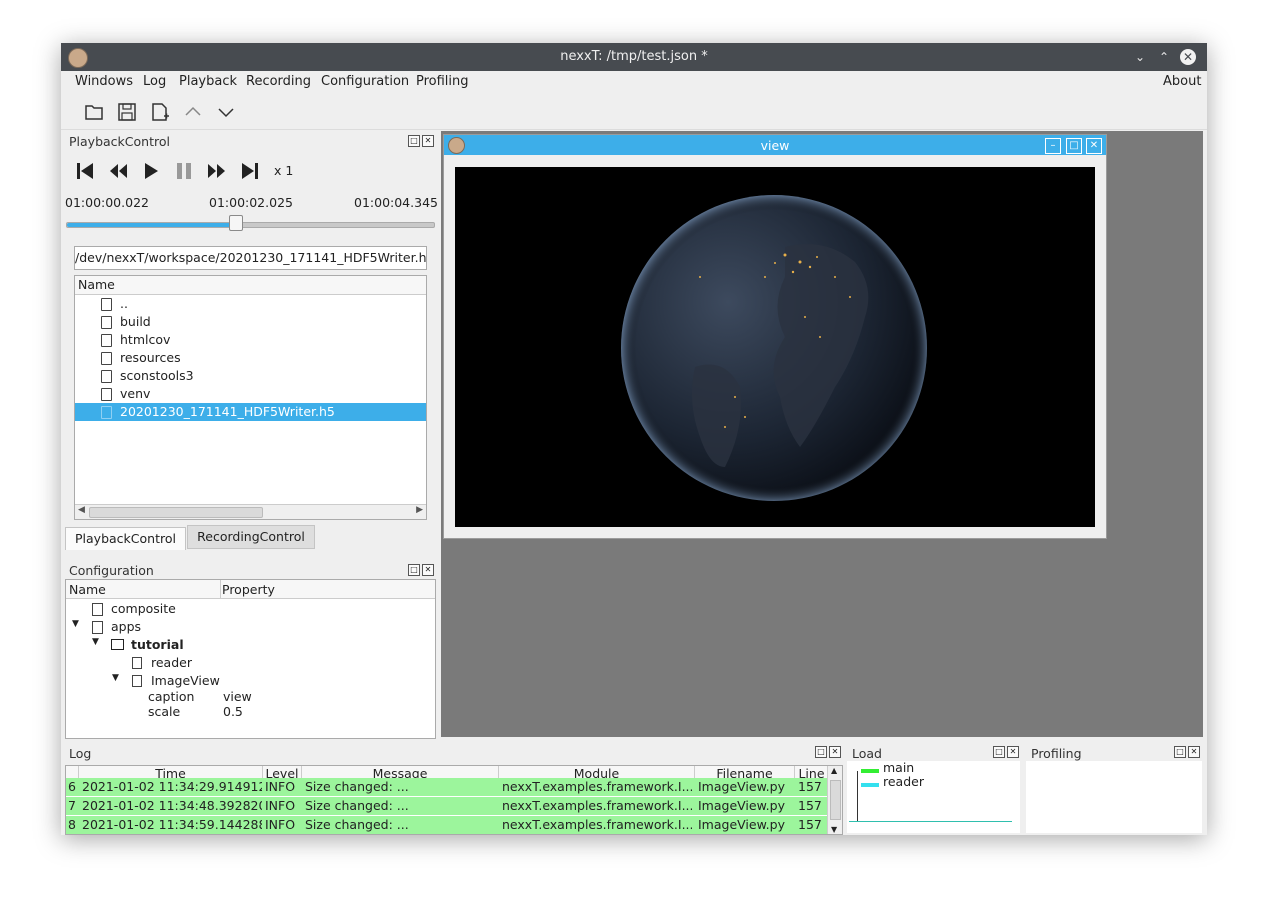 The height and width of the screenshot is (915, 1268). What do you see at coordinates (172, 786) in the screenshot?
I see `log-cell-time: 2021-01-02 11:34:29.914912` at bounding box center [172, 786].